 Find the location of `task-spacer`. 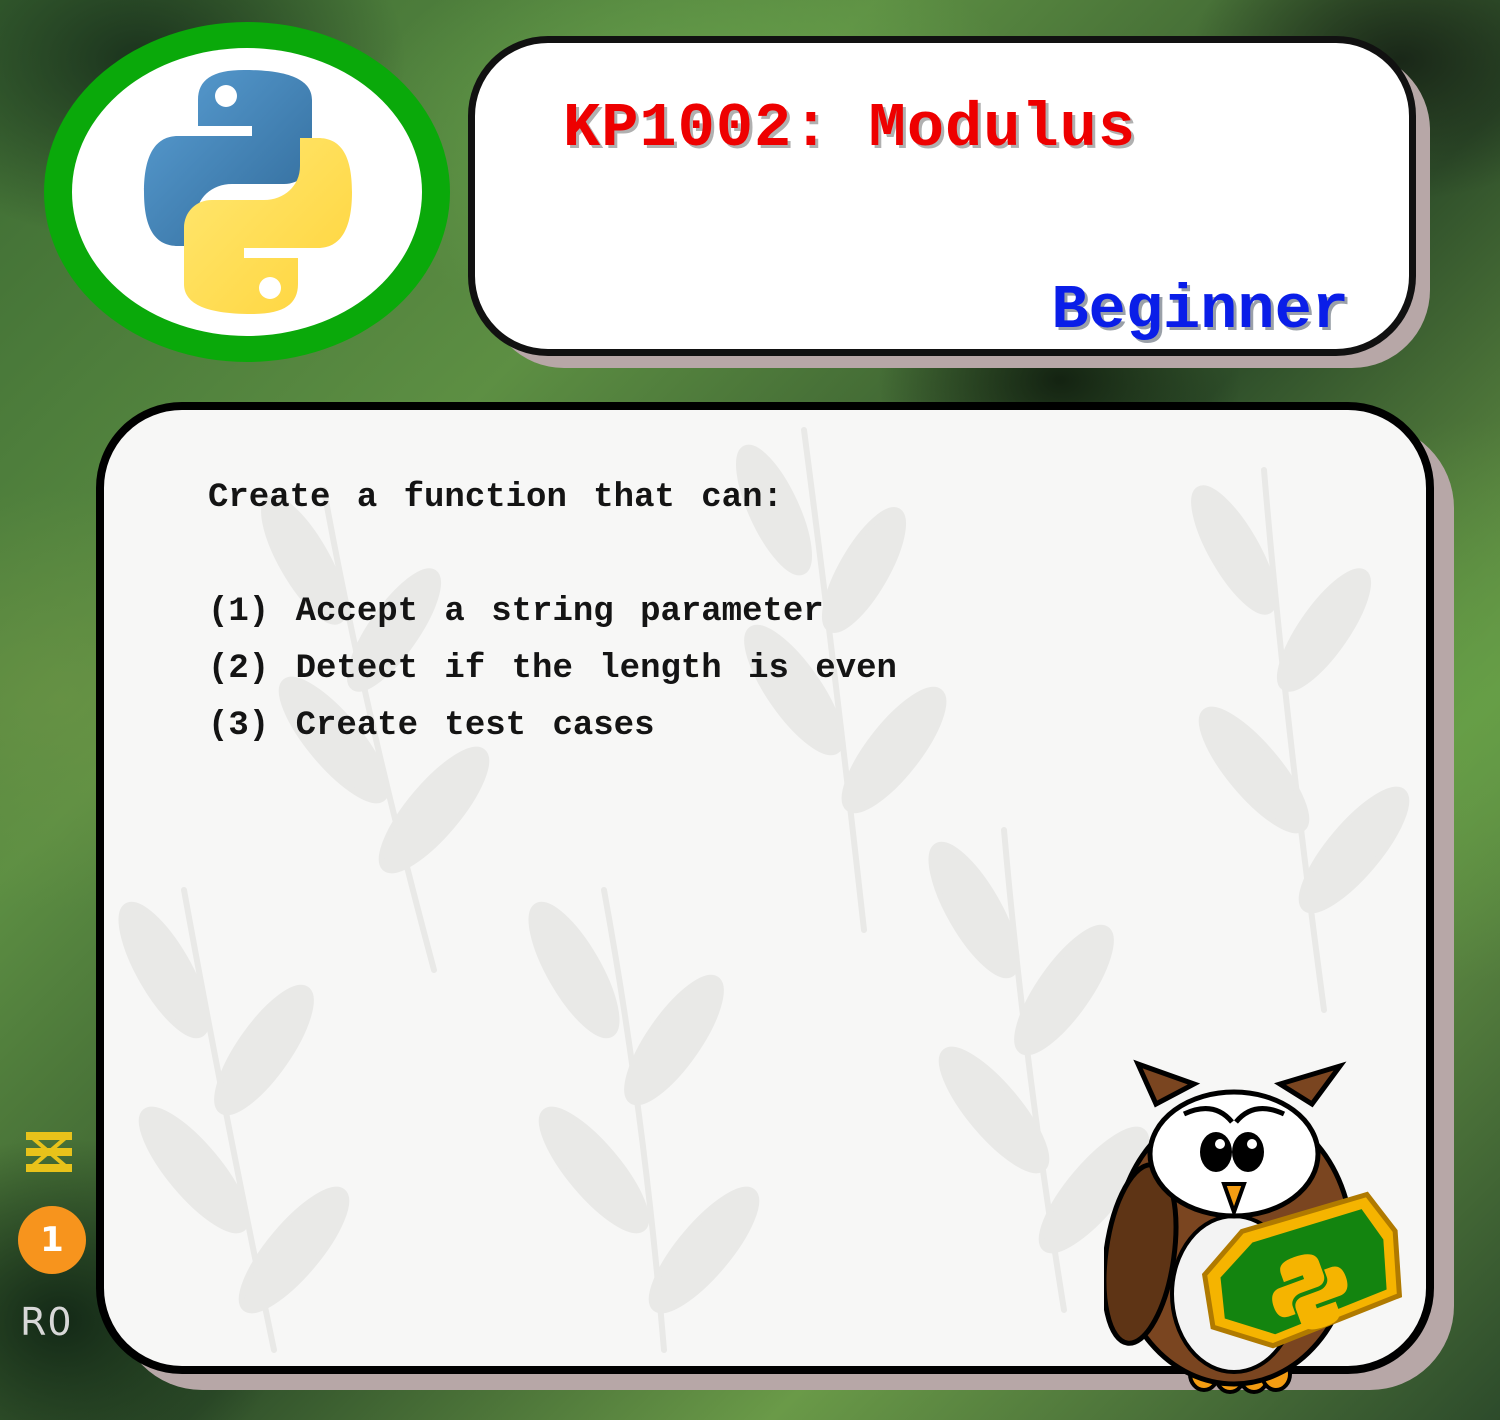

task-spacer is located at coordinates (552, 555).